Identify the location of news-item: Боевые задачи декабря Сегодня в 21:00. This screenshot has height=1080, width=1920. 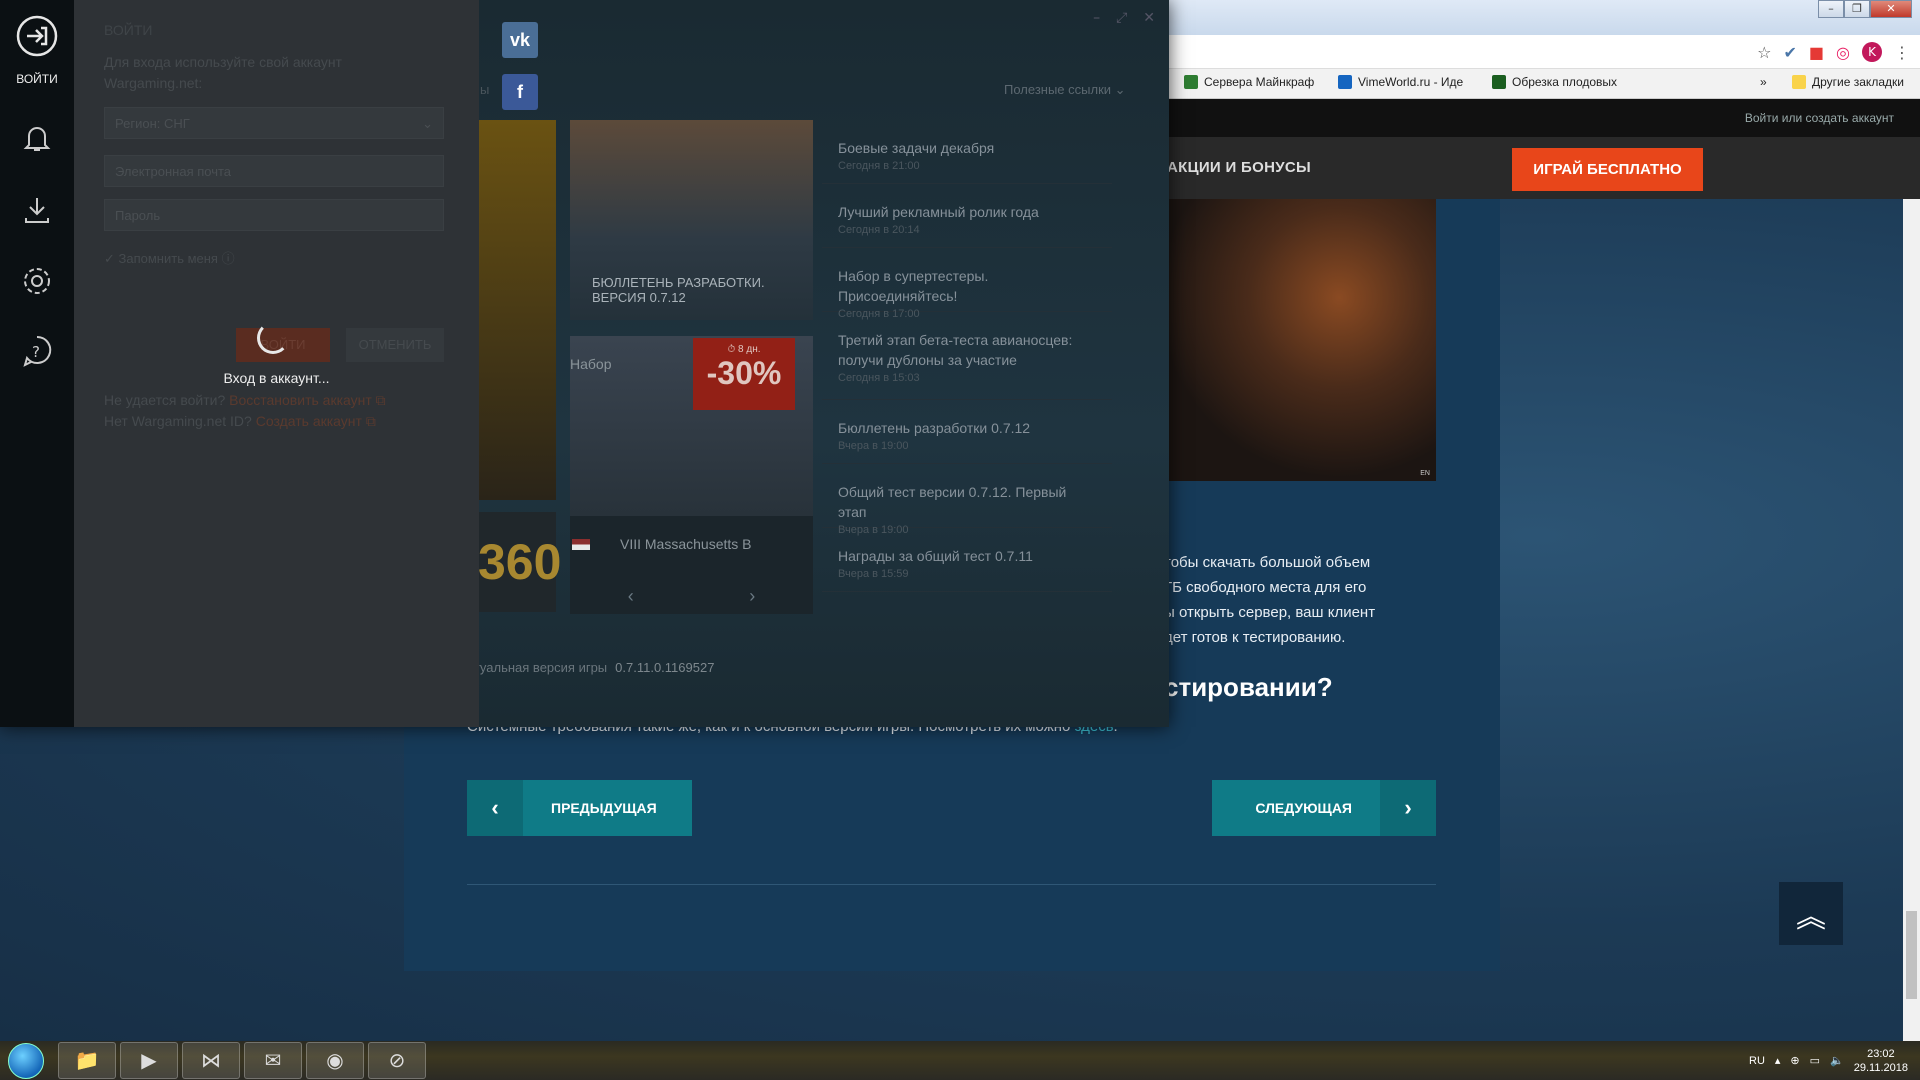
(967, 152).